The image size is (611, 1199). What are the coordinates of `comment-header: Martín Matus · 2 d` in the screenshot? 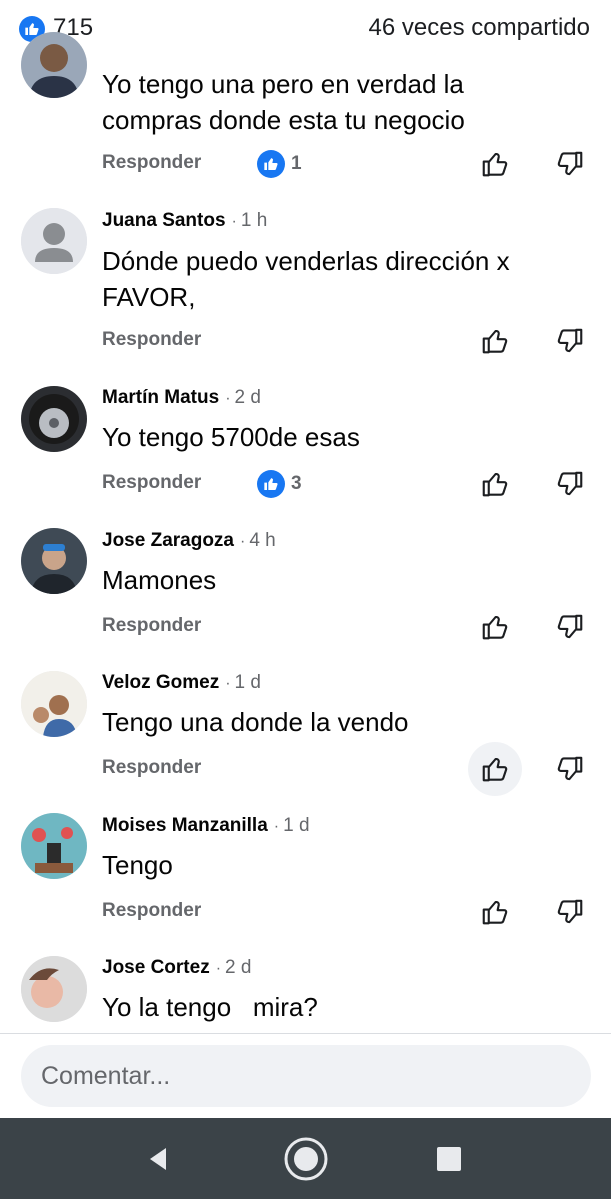 It's located at (181, 397).